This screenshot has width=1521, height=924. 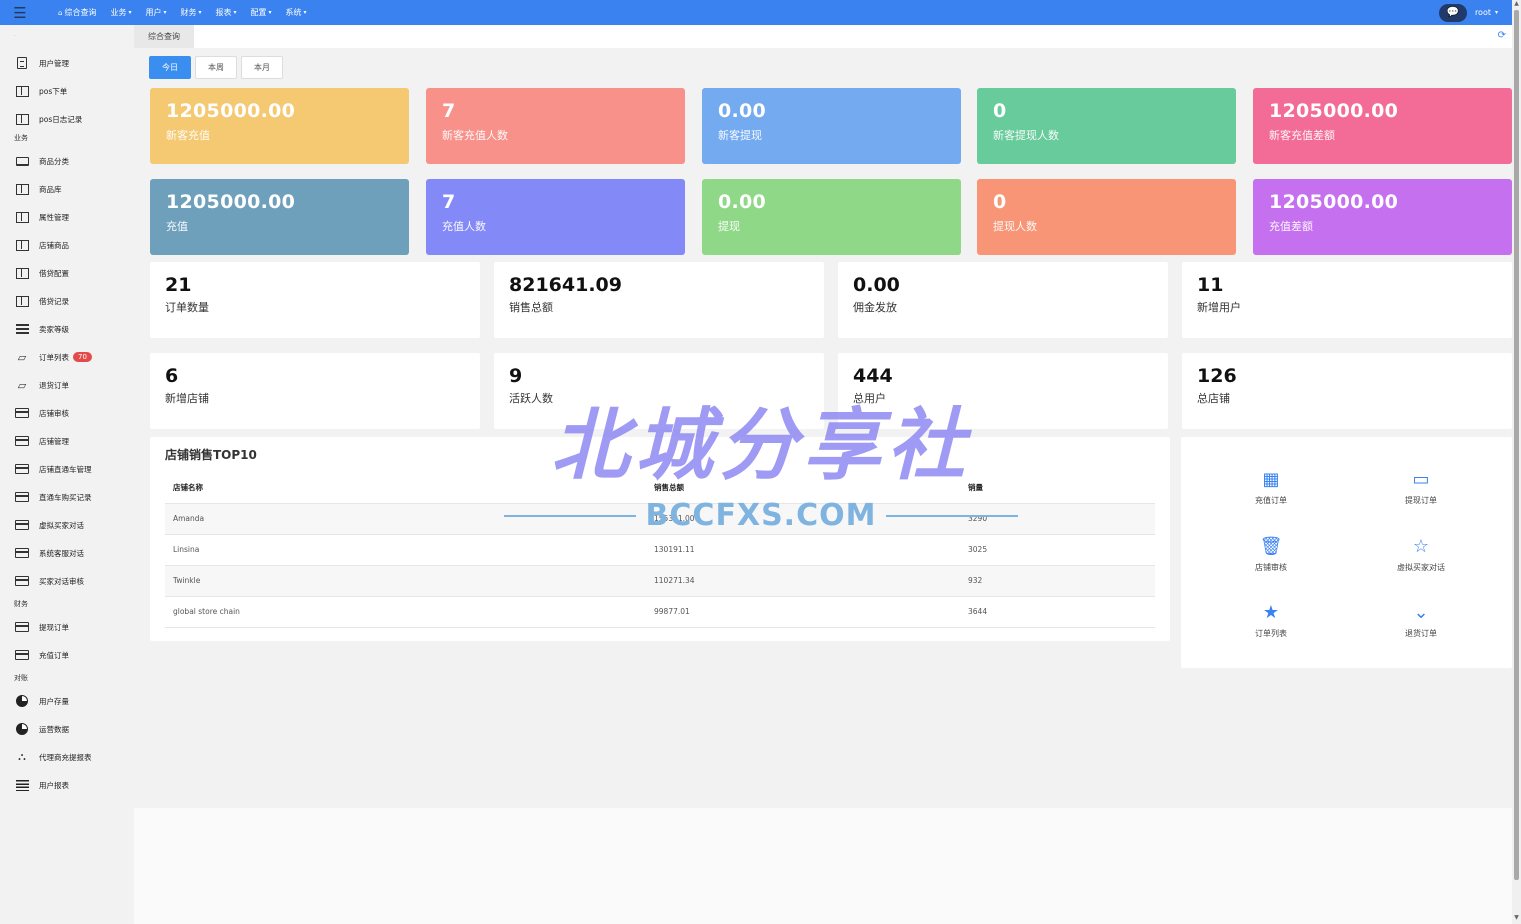 What do you see at coordinates (803, 488) in the screenshot?
I see `table-header-cell: 销售总额` at bounding box center [803, 488].